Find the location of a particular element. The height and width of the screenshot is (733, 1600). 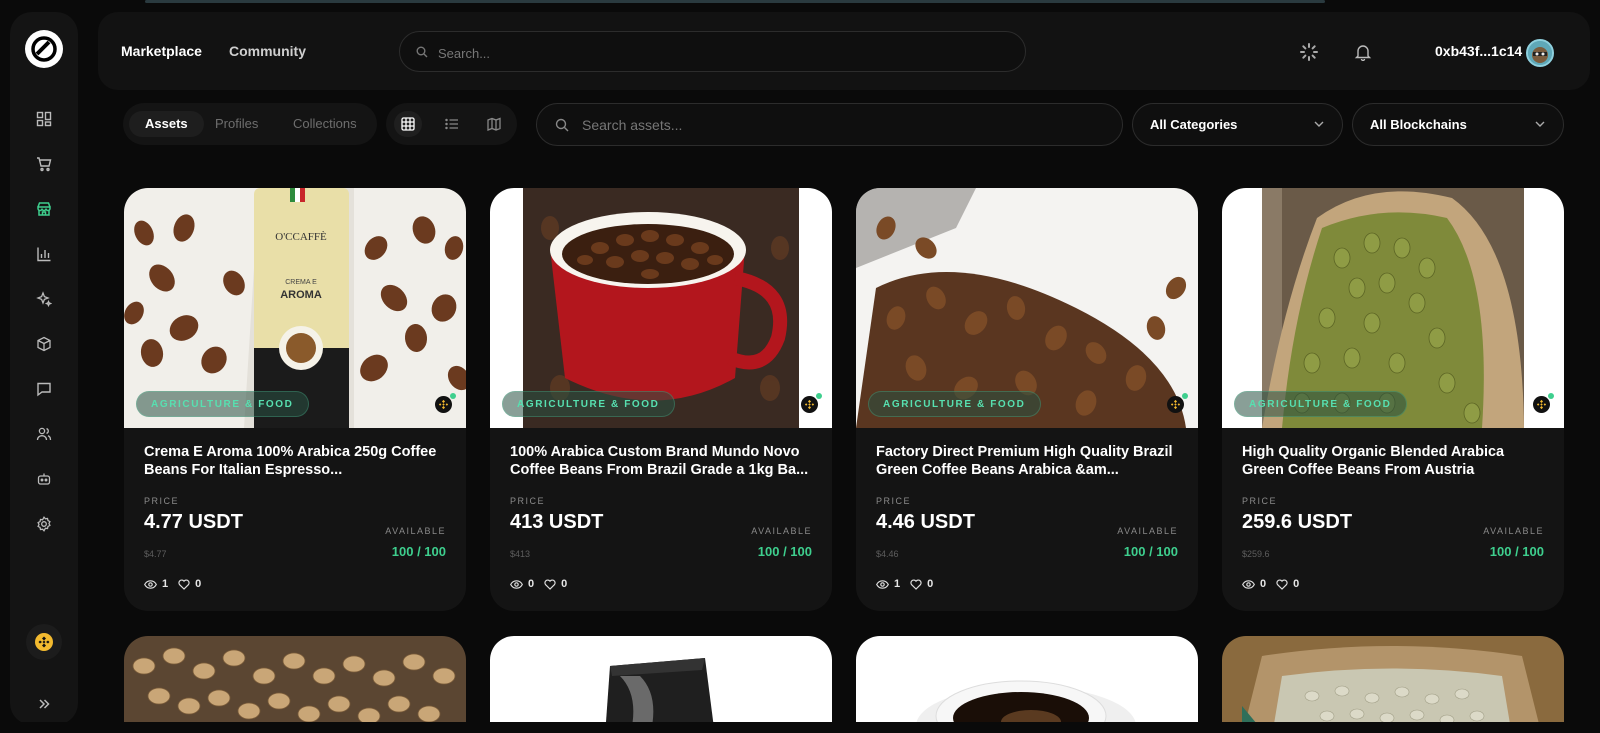

price-value: 4.46 USDT is located at coordinates (925, 522).